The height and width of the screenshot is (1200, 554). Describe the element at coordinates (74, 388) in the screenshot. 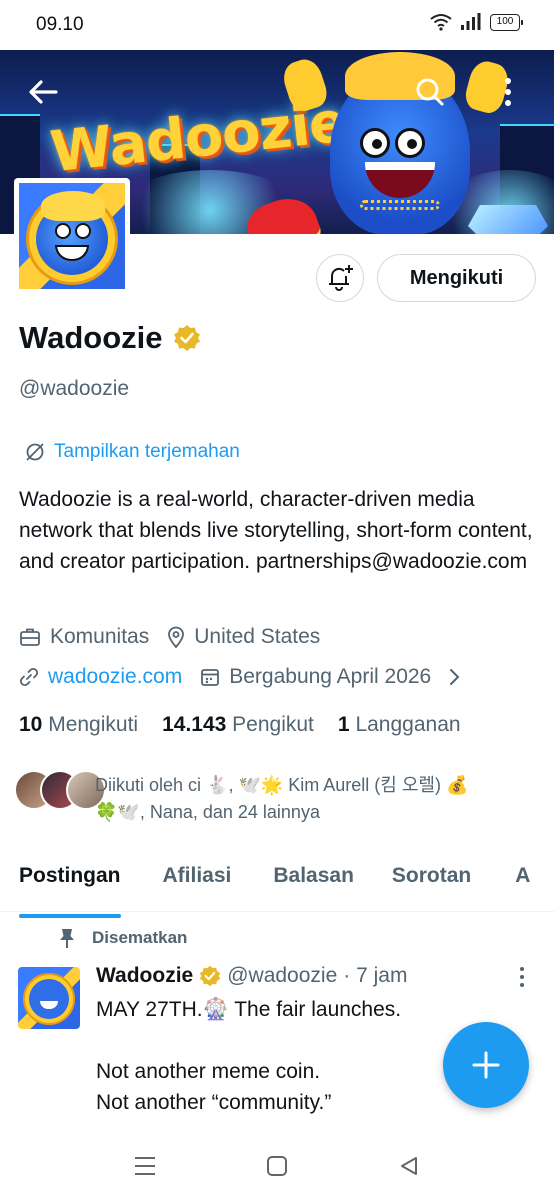

I see `profile-handle: @wadoozie` at that location.